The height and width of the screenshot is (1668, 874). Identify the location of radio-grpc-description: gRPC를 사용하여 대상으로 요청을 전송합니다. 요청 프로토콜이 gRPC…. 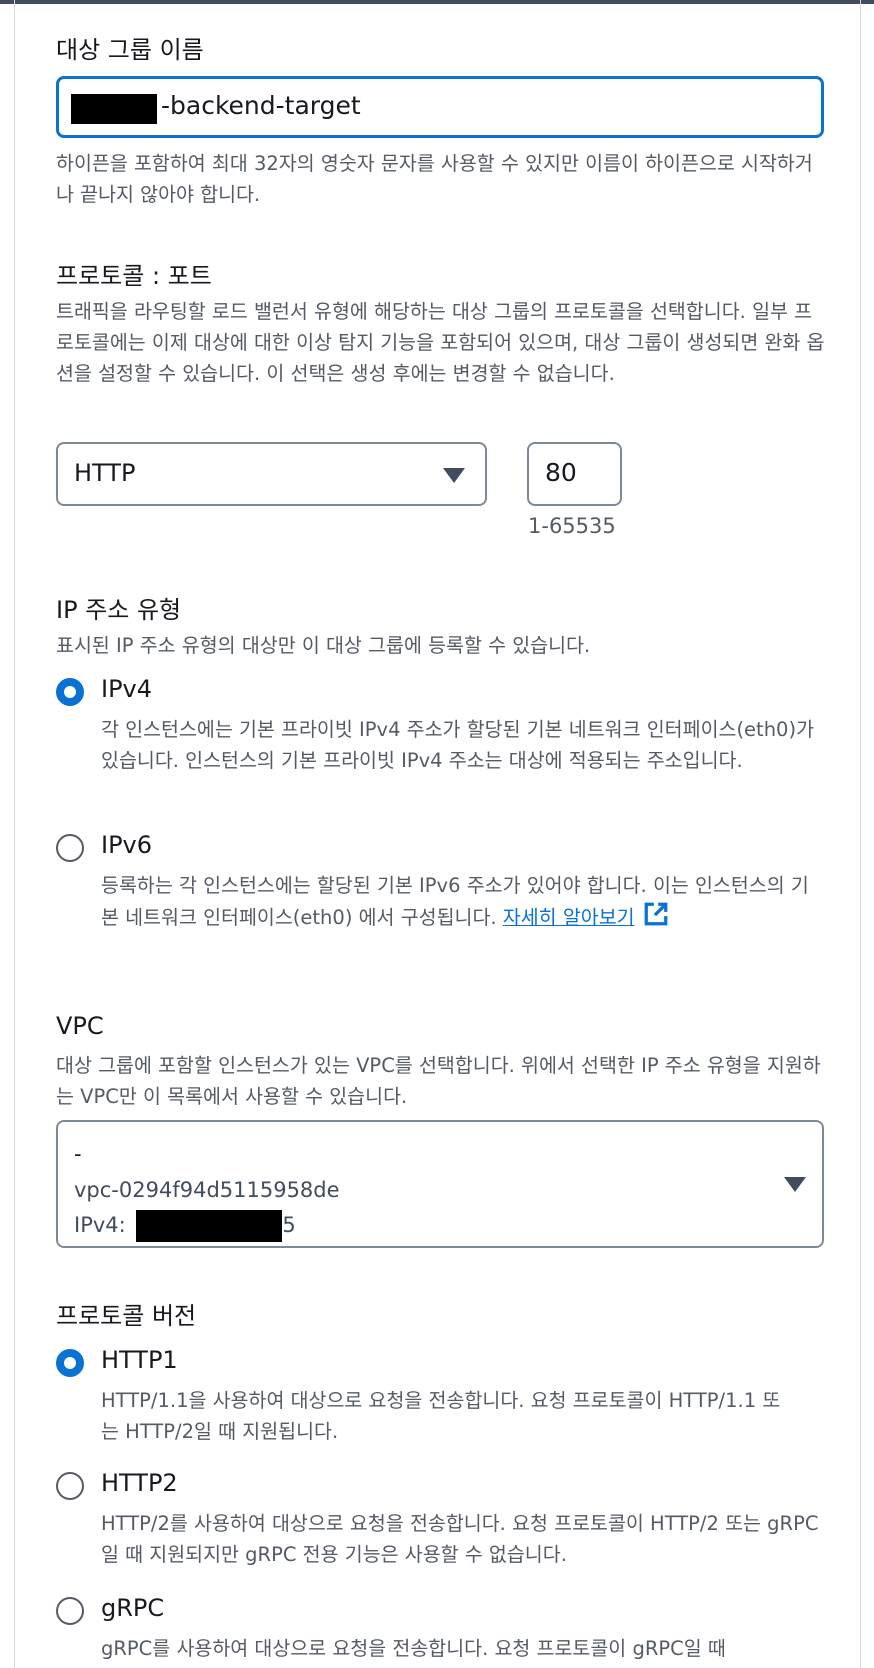
(413, 1648).